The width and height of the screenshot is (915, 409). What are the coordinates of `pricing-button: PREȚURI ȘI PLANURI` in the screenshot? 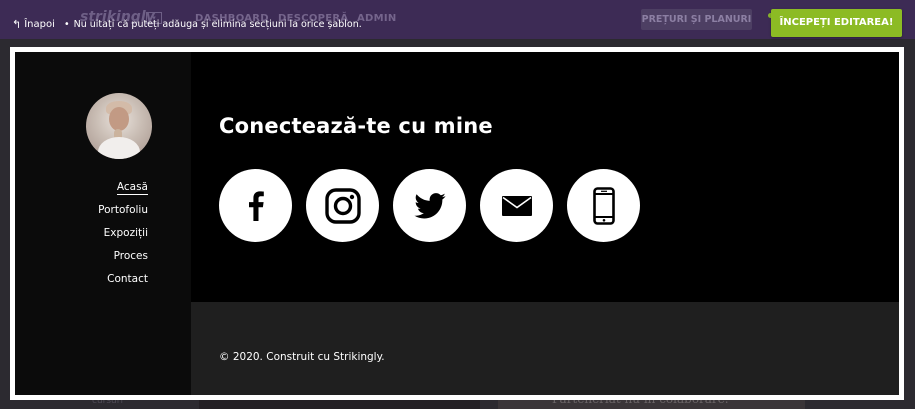 It's located at (696, 19).